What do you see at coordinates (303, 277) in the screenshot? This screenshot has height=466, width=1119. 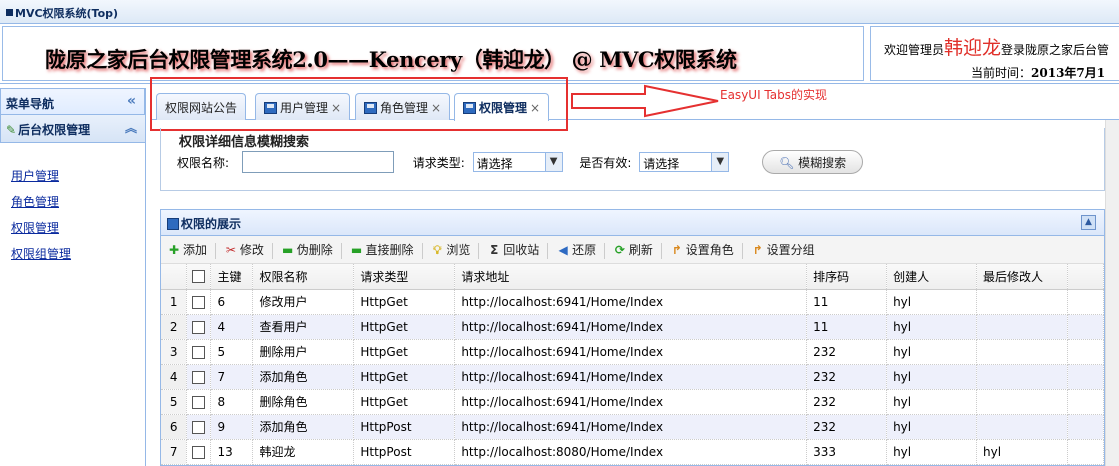 I see `column-header-name: 权限名称` at bounding box center [303, 277].